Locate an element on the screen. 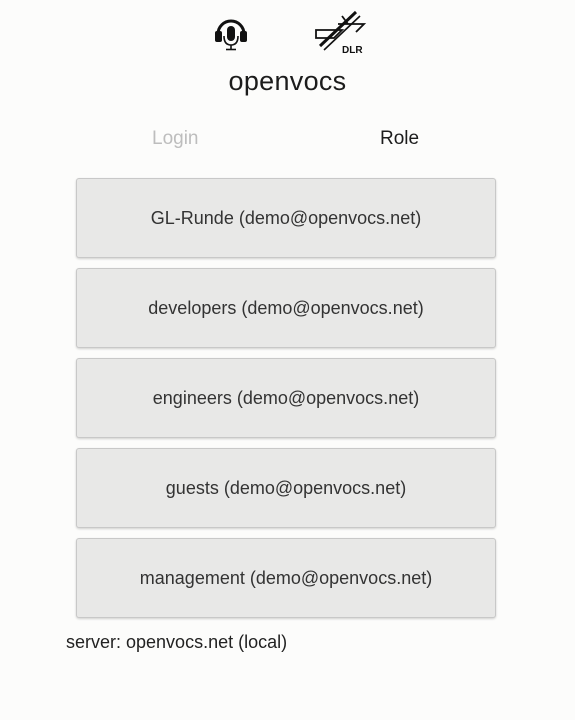 This screenshot has height=720, width=575. tab-bar: Login Role is located at coordinates (287, 142).